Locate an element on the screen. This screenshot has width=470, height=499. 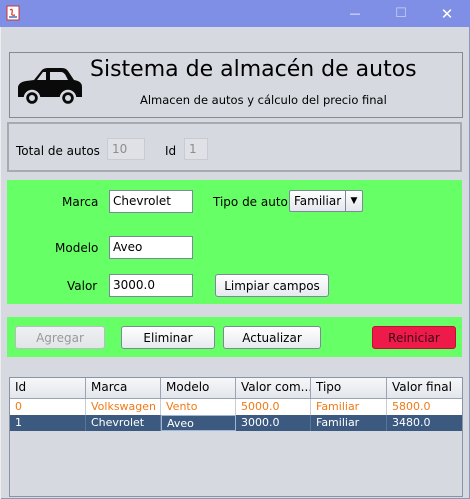
column-header-marca: Marca is located at coordinates (123, 388).